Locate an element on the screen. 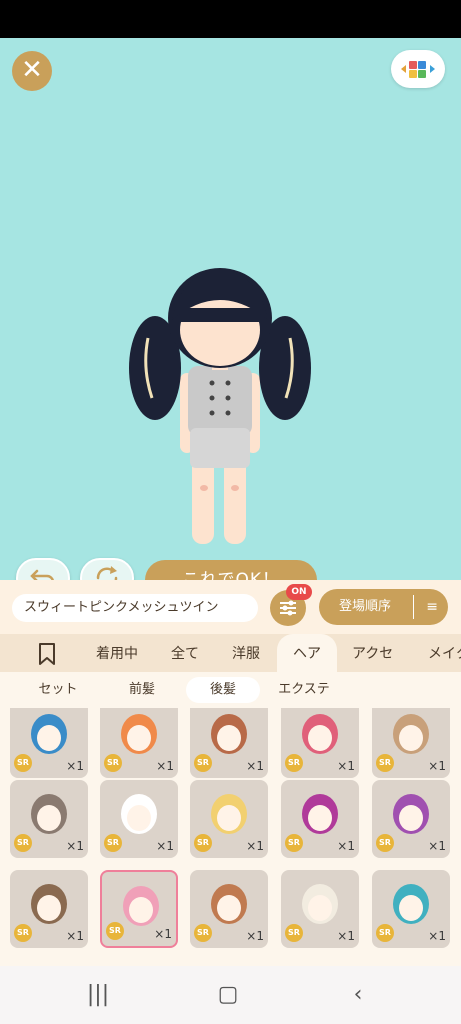  back-icon: ‹ is located at coordinates (358, 995).